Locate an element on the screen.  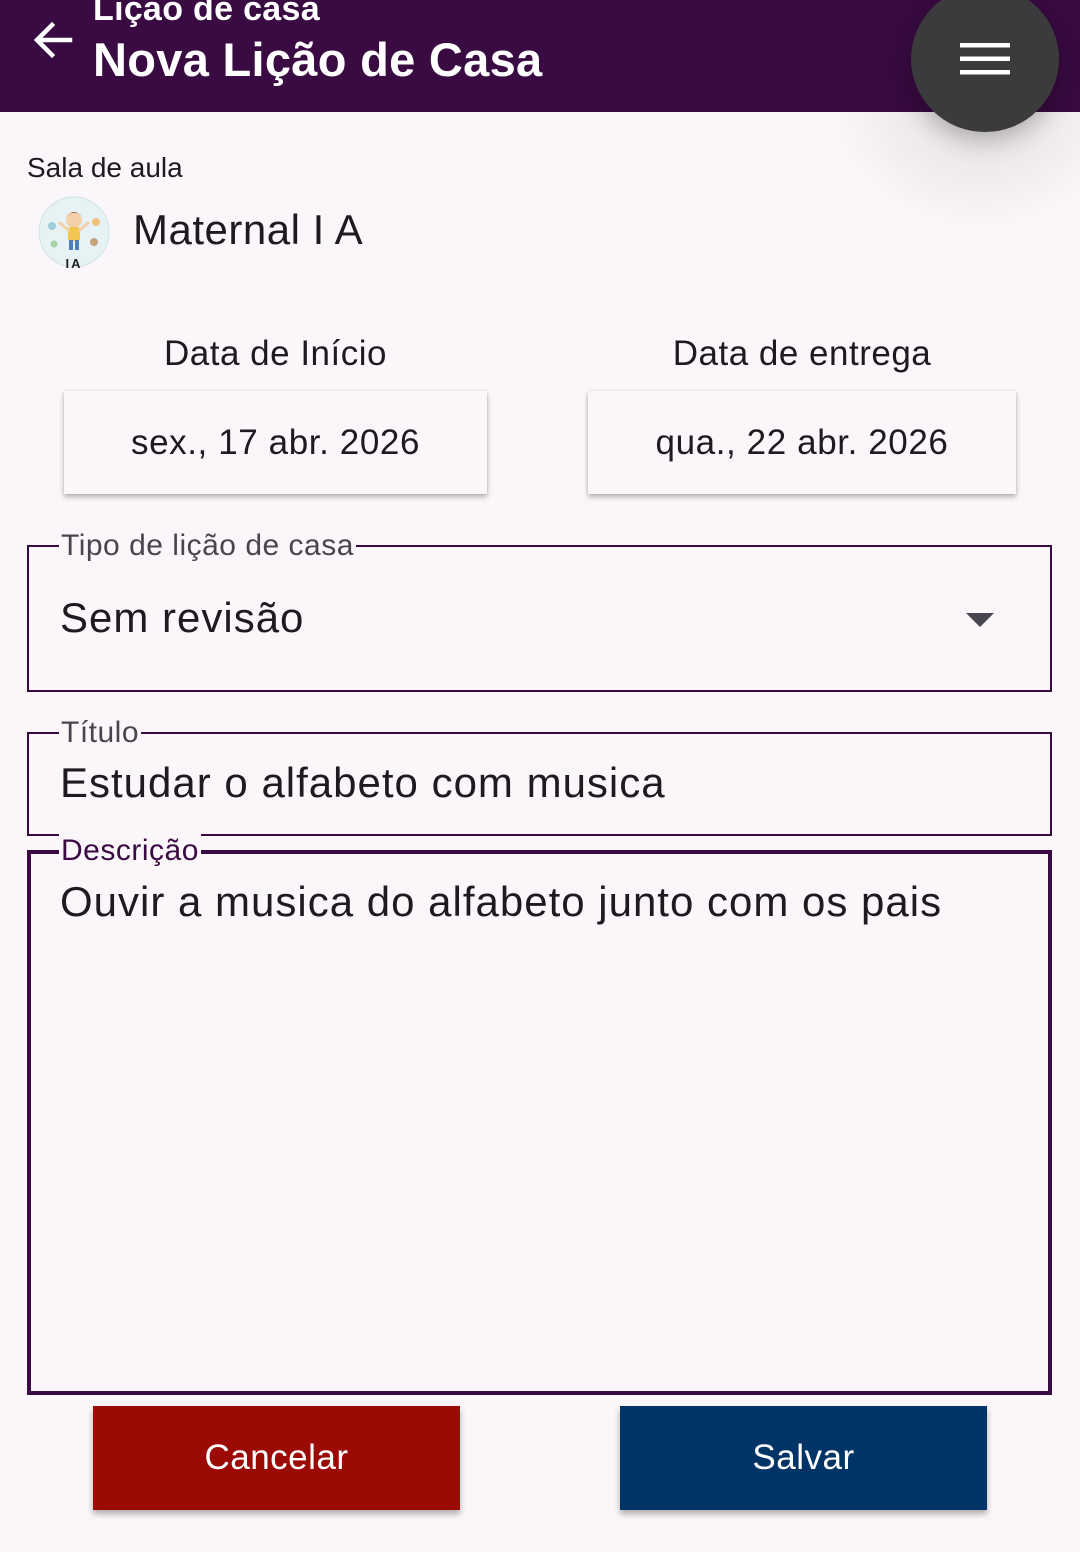
back-button is located at coordinates (52, 40).